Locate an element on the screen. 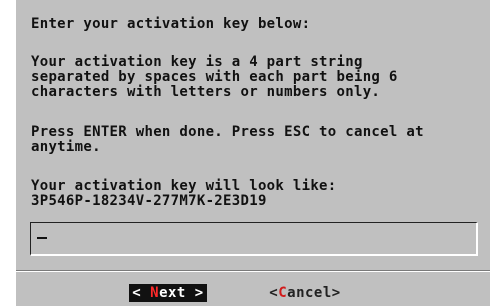  next-left-bracket: < is located at coordinates (137, 293).